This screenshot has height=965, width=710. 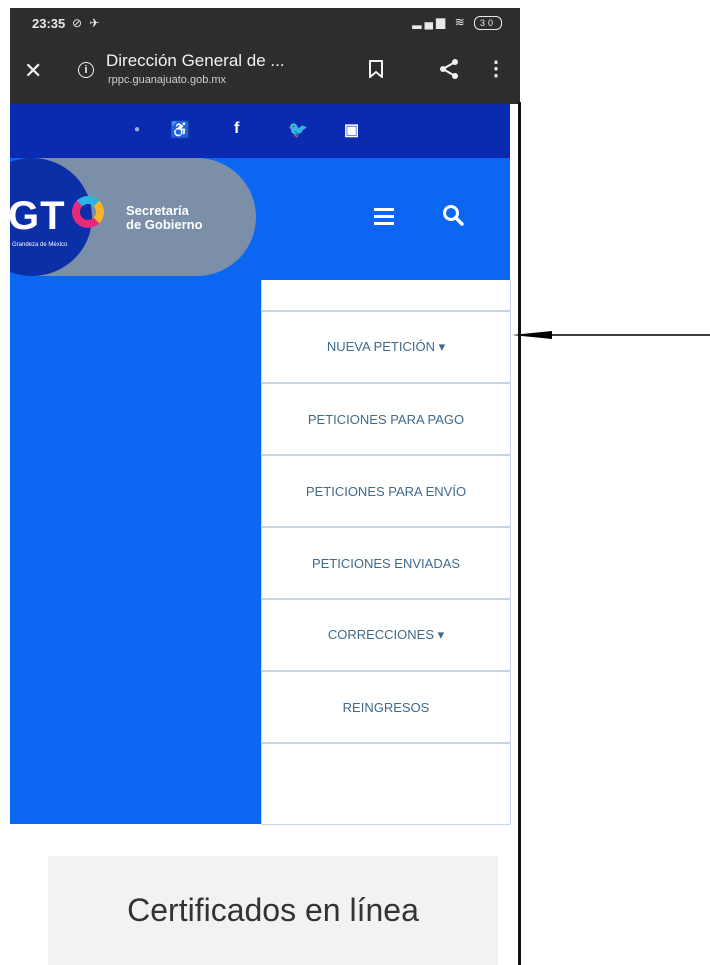 I want to click on secretaria-line2: de Gobierno, so click(x=164, y=224).